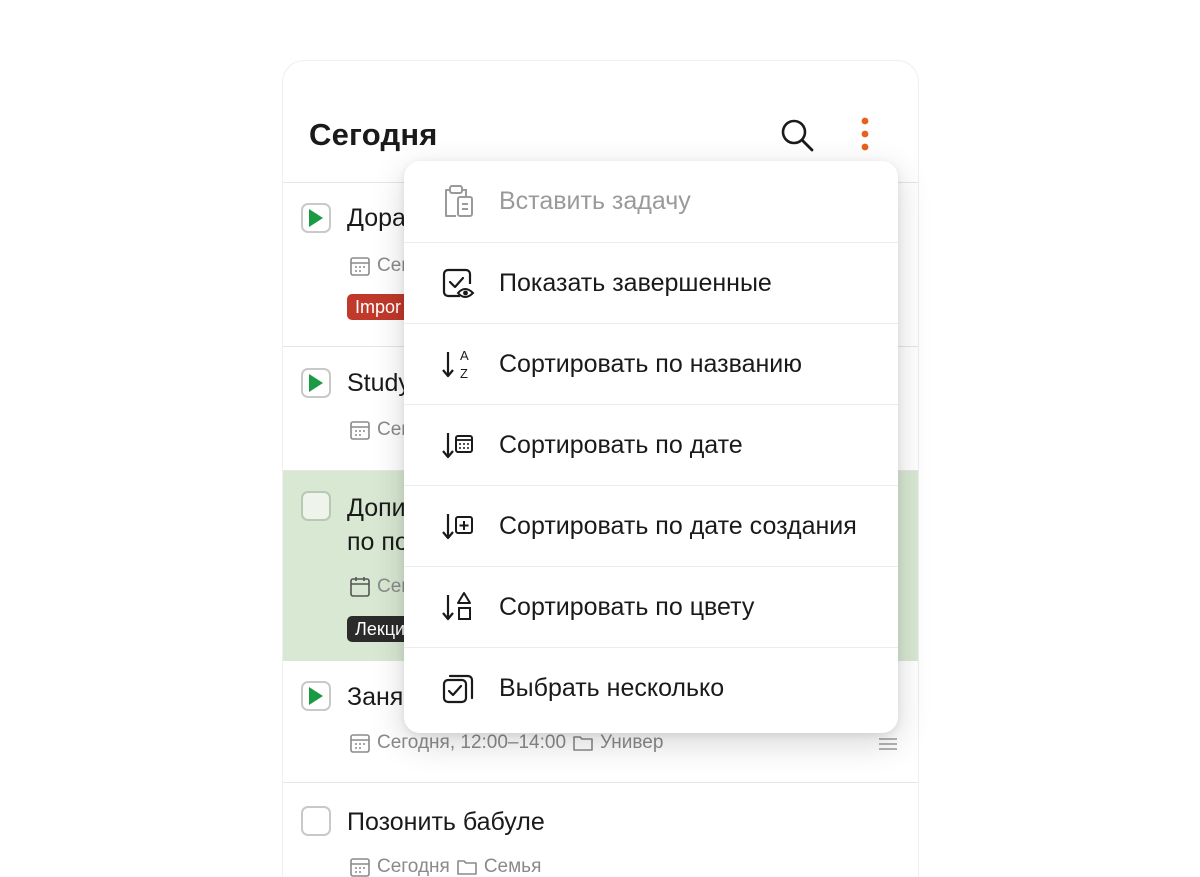  I want to click on page-title: Сегодня, so click(373, 134).